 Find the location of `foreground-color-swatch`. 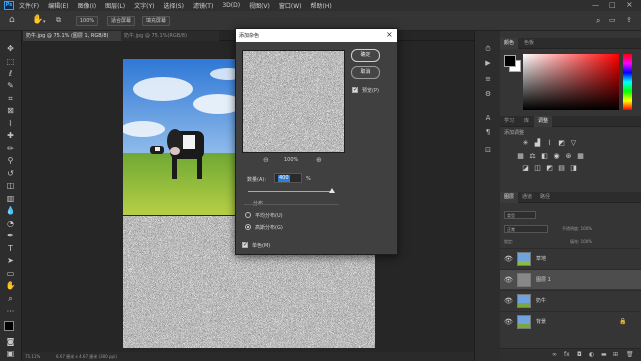

foreground-color-swatch is located at coordinates (9, 326).